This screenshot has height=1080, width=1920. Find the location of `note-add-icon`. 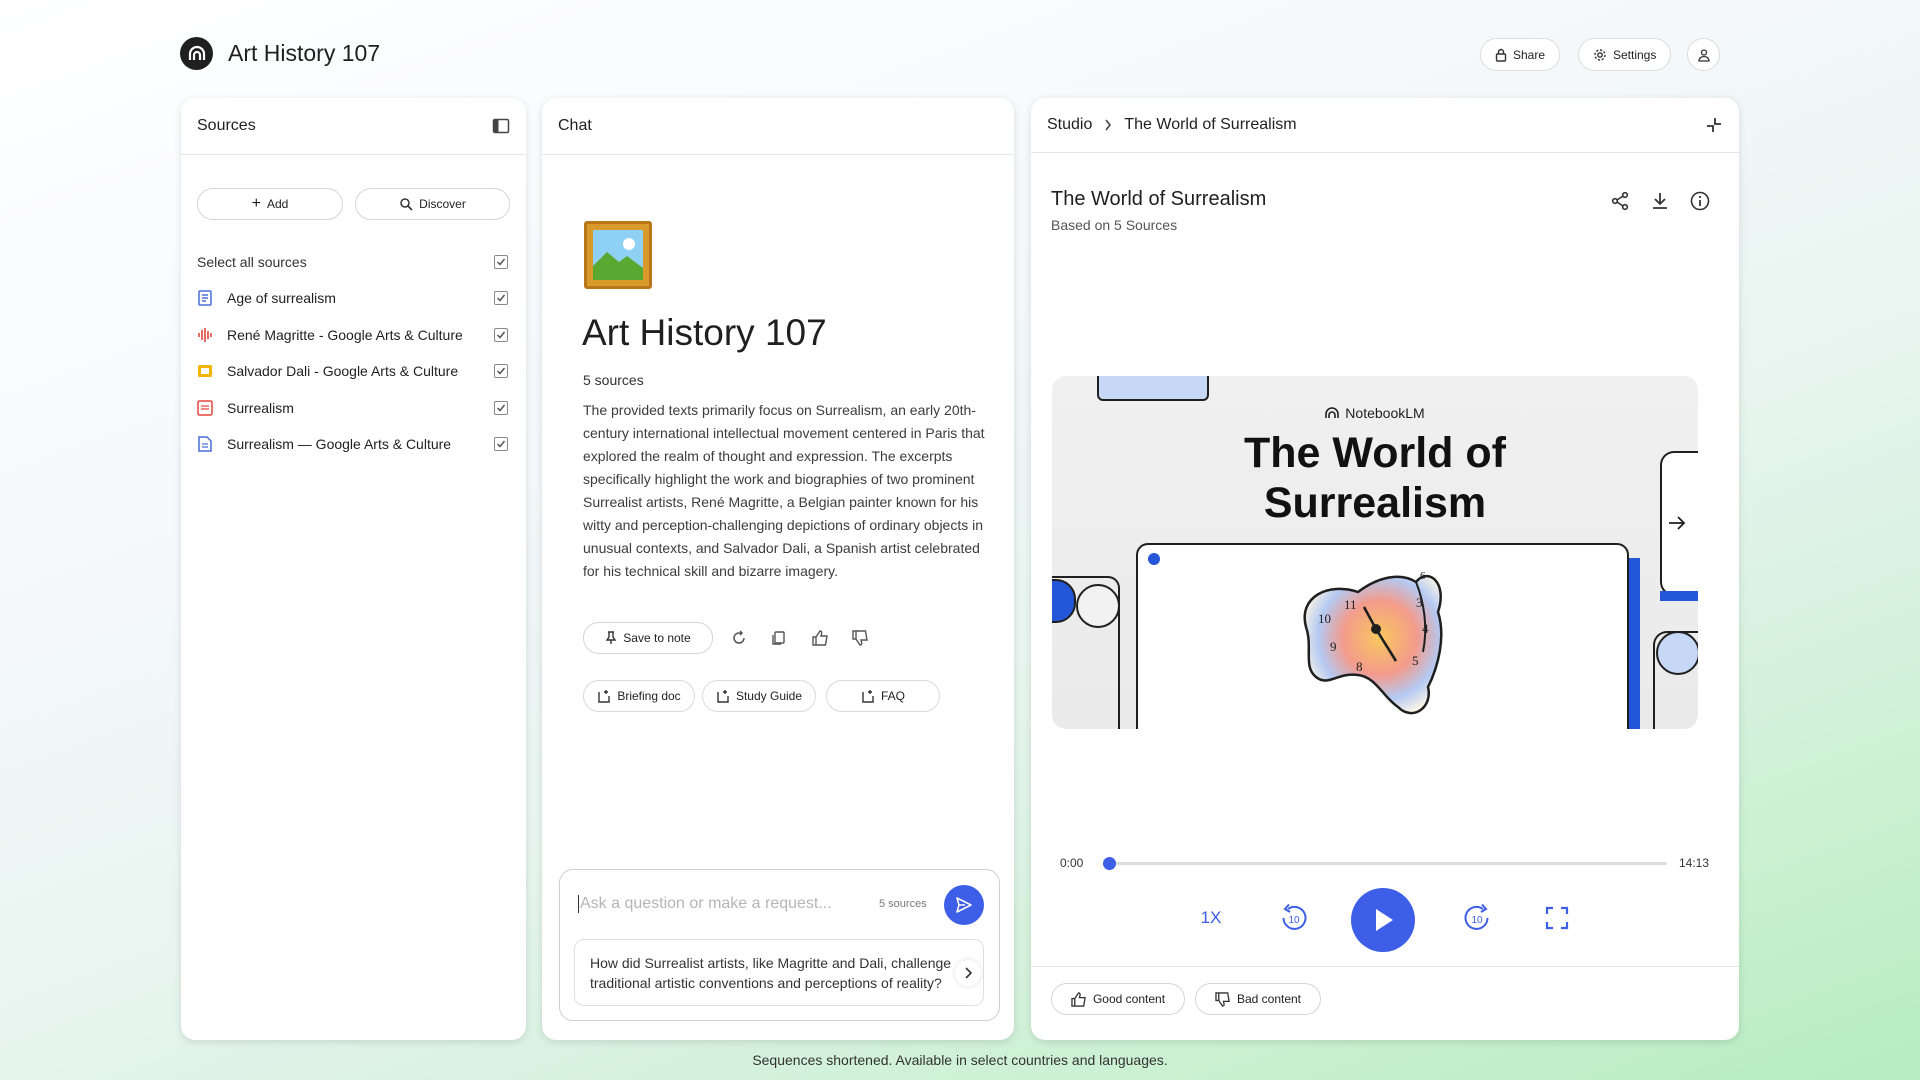

note-add-icon is located at coordinates (723, 696).